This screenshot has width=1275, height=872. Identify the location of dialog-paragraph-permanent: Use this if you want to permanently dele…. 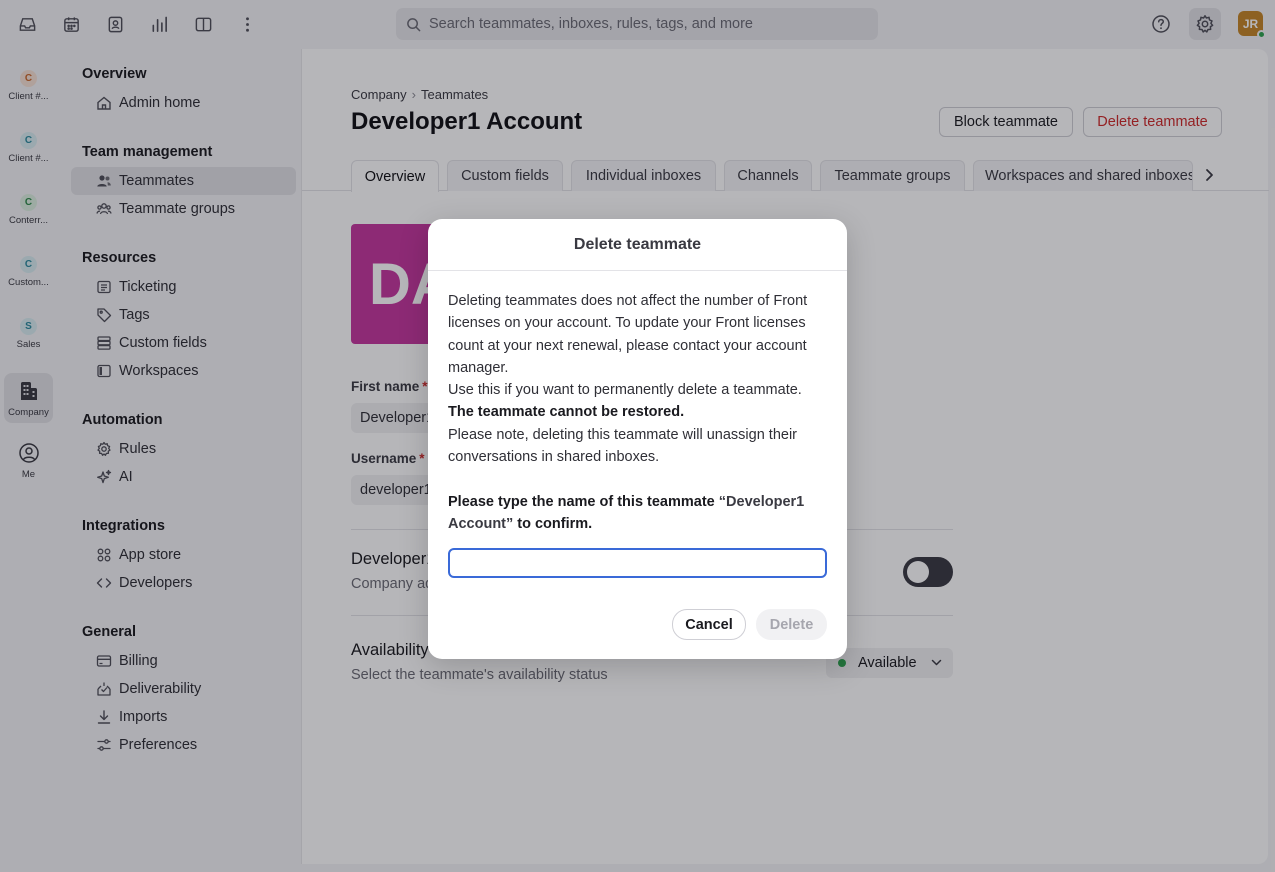
(625, 390).